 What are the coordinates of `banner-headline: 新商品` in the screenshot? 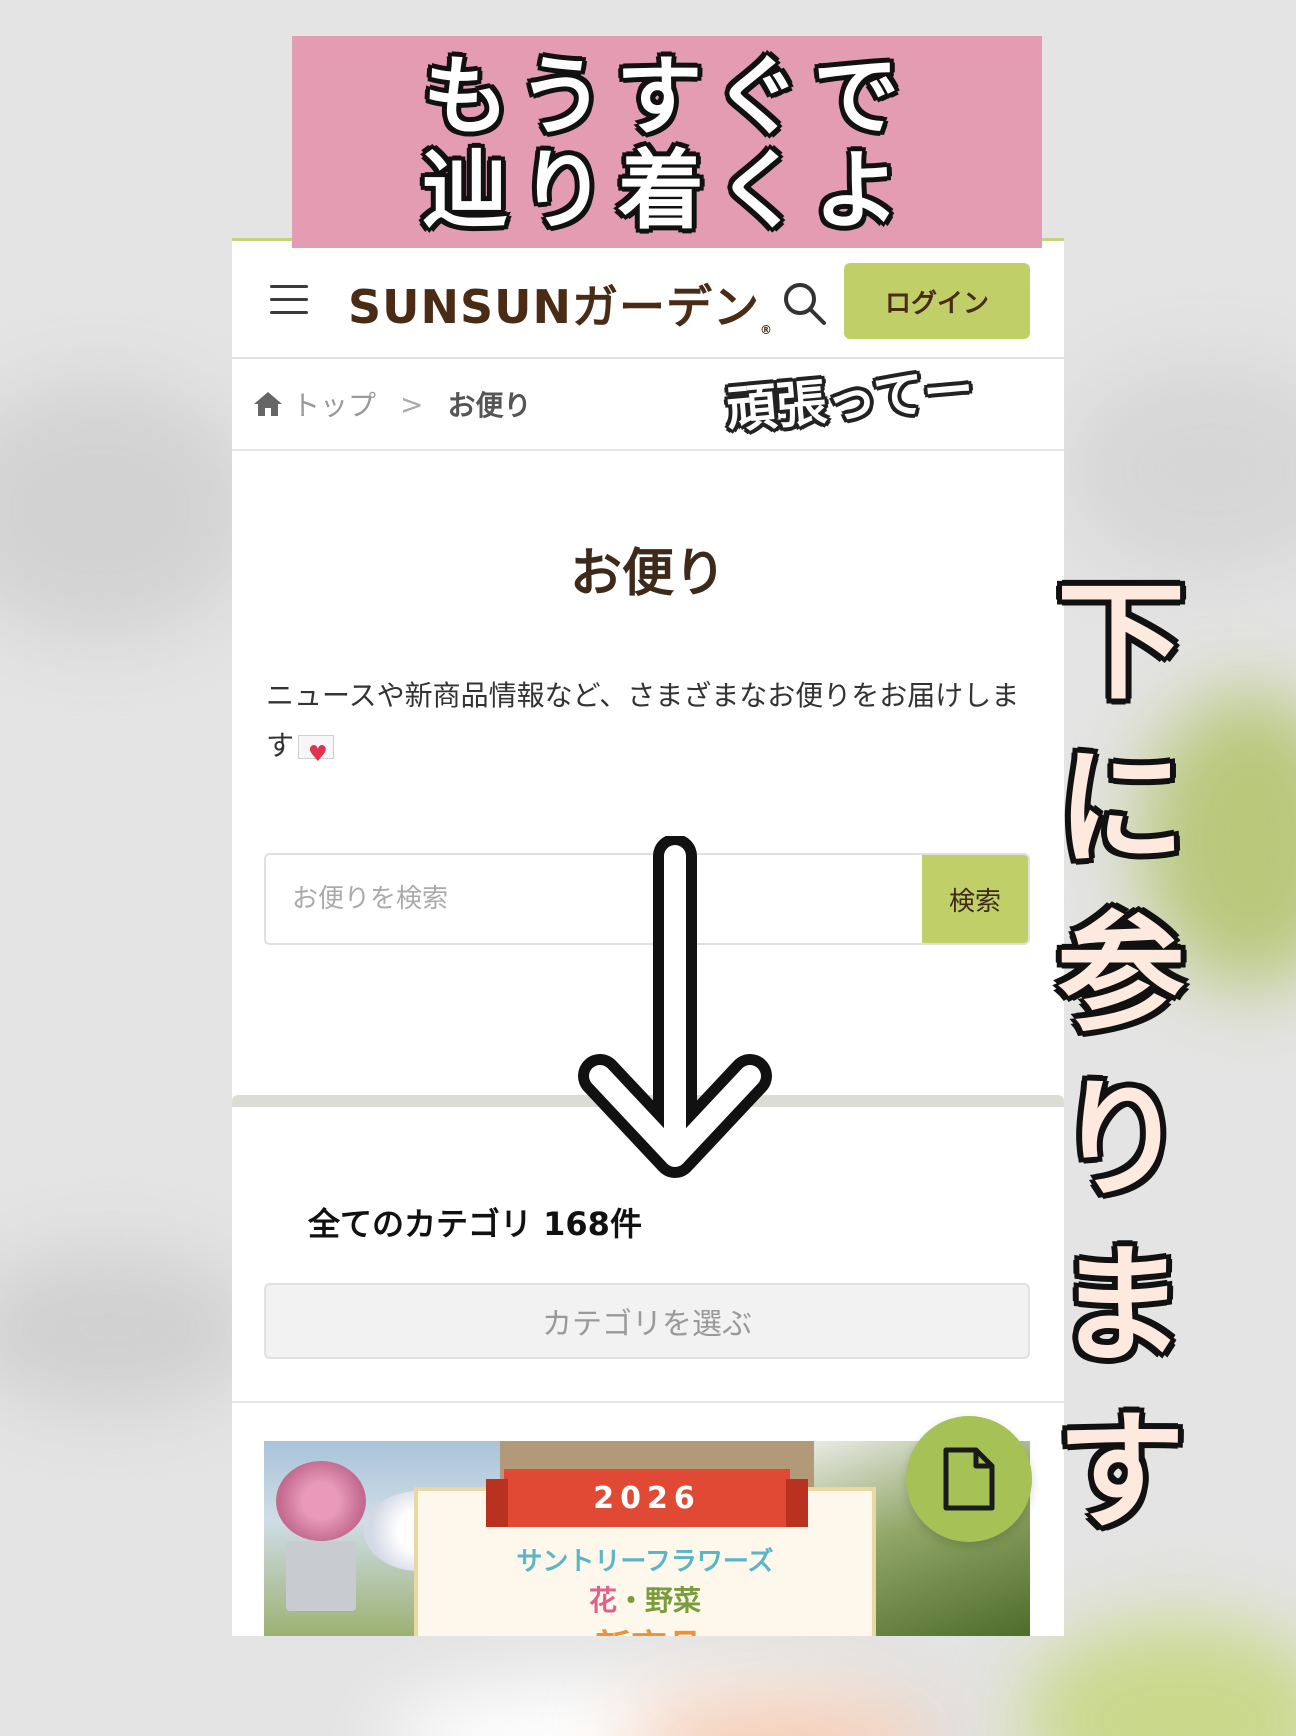 It's located at (649, 1627).